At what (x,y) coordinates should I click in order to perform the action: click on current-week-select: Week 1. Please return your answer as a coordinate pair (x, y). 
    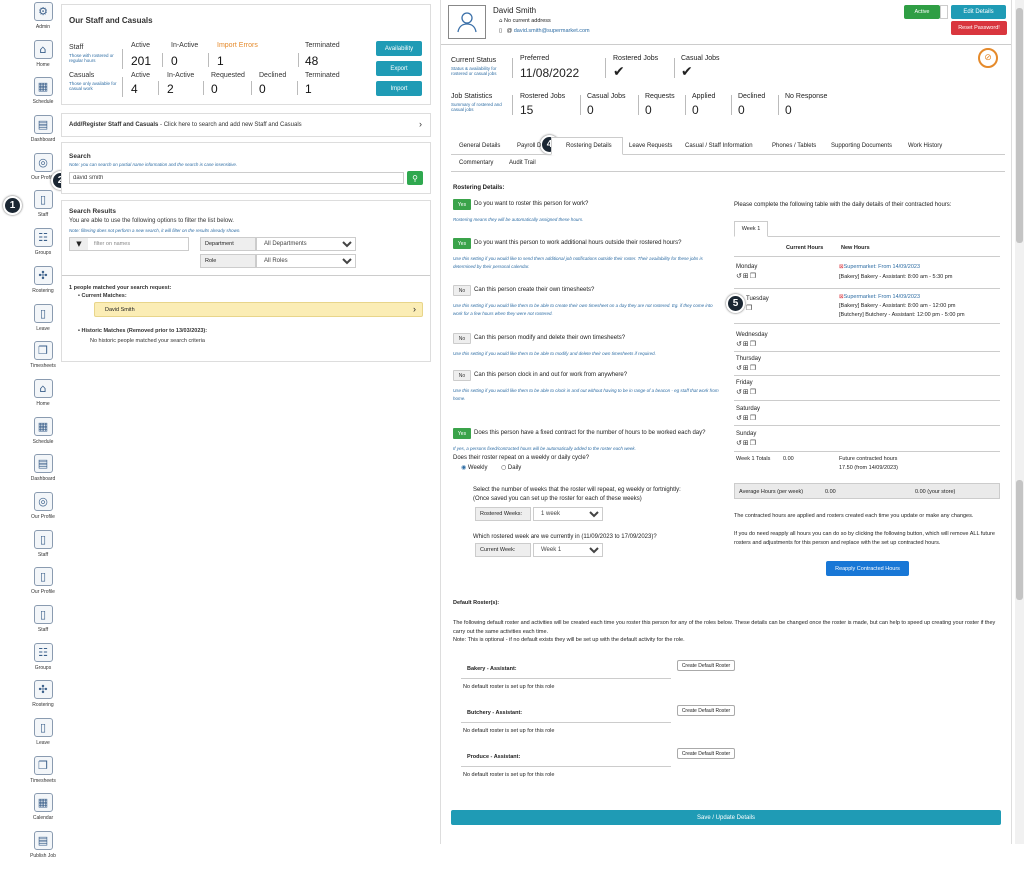
    Looking at the image, I should click on (568, 550).